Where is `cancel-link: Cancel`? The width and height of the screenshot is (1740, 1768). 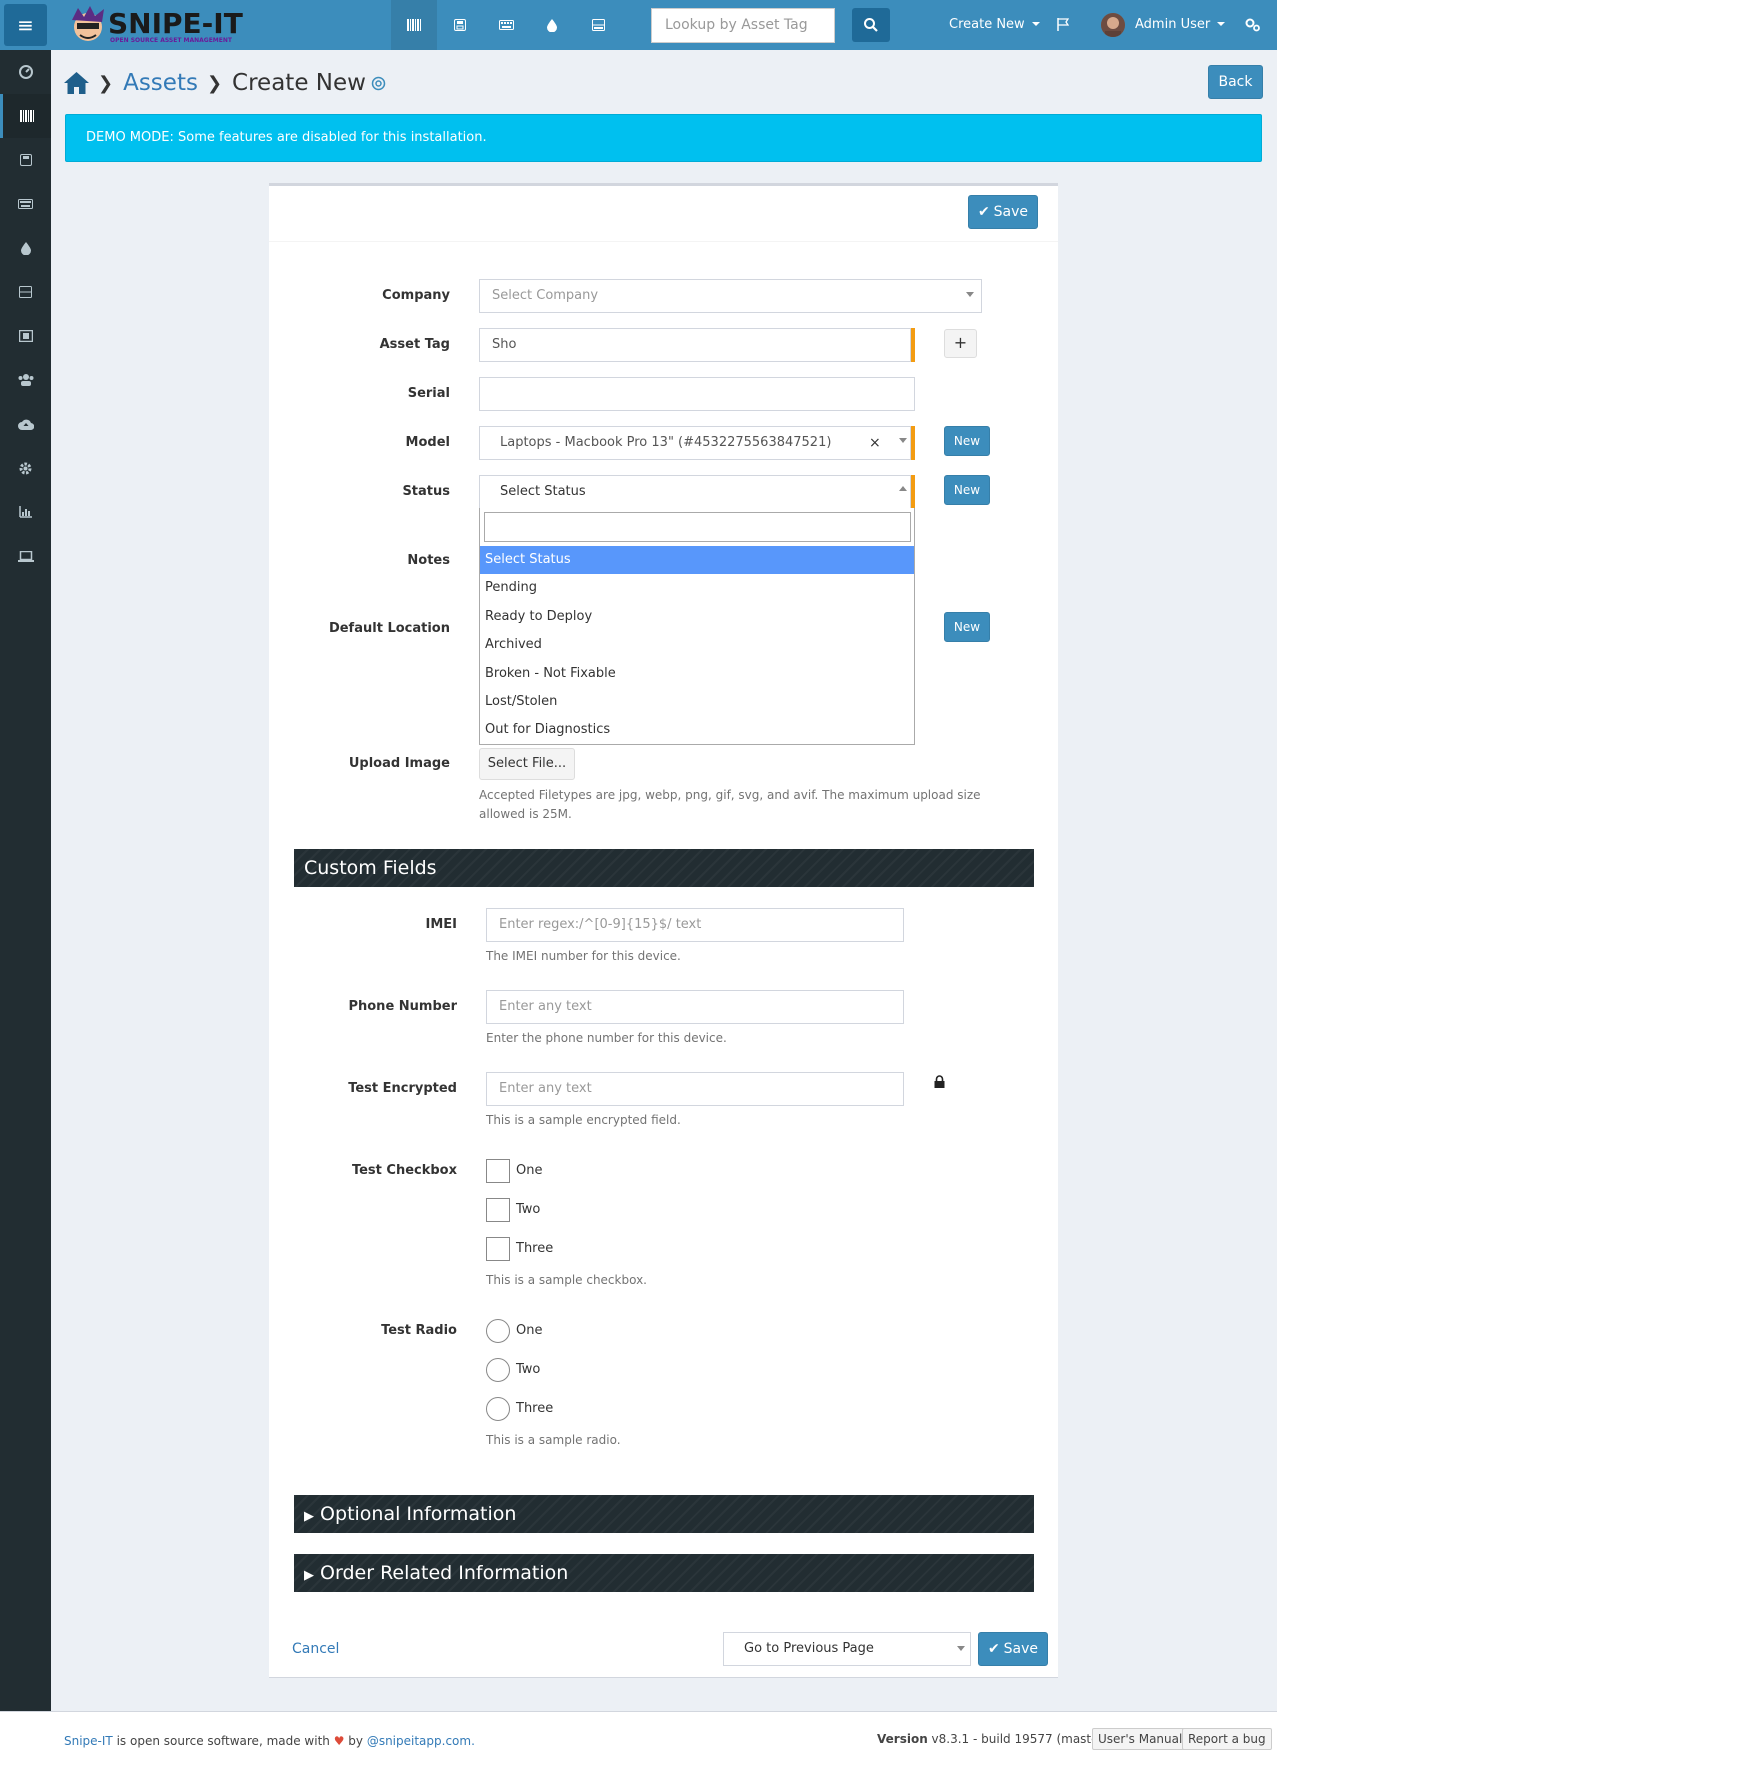 cancel-link: Cancel is located at coordinates (315, 1649).